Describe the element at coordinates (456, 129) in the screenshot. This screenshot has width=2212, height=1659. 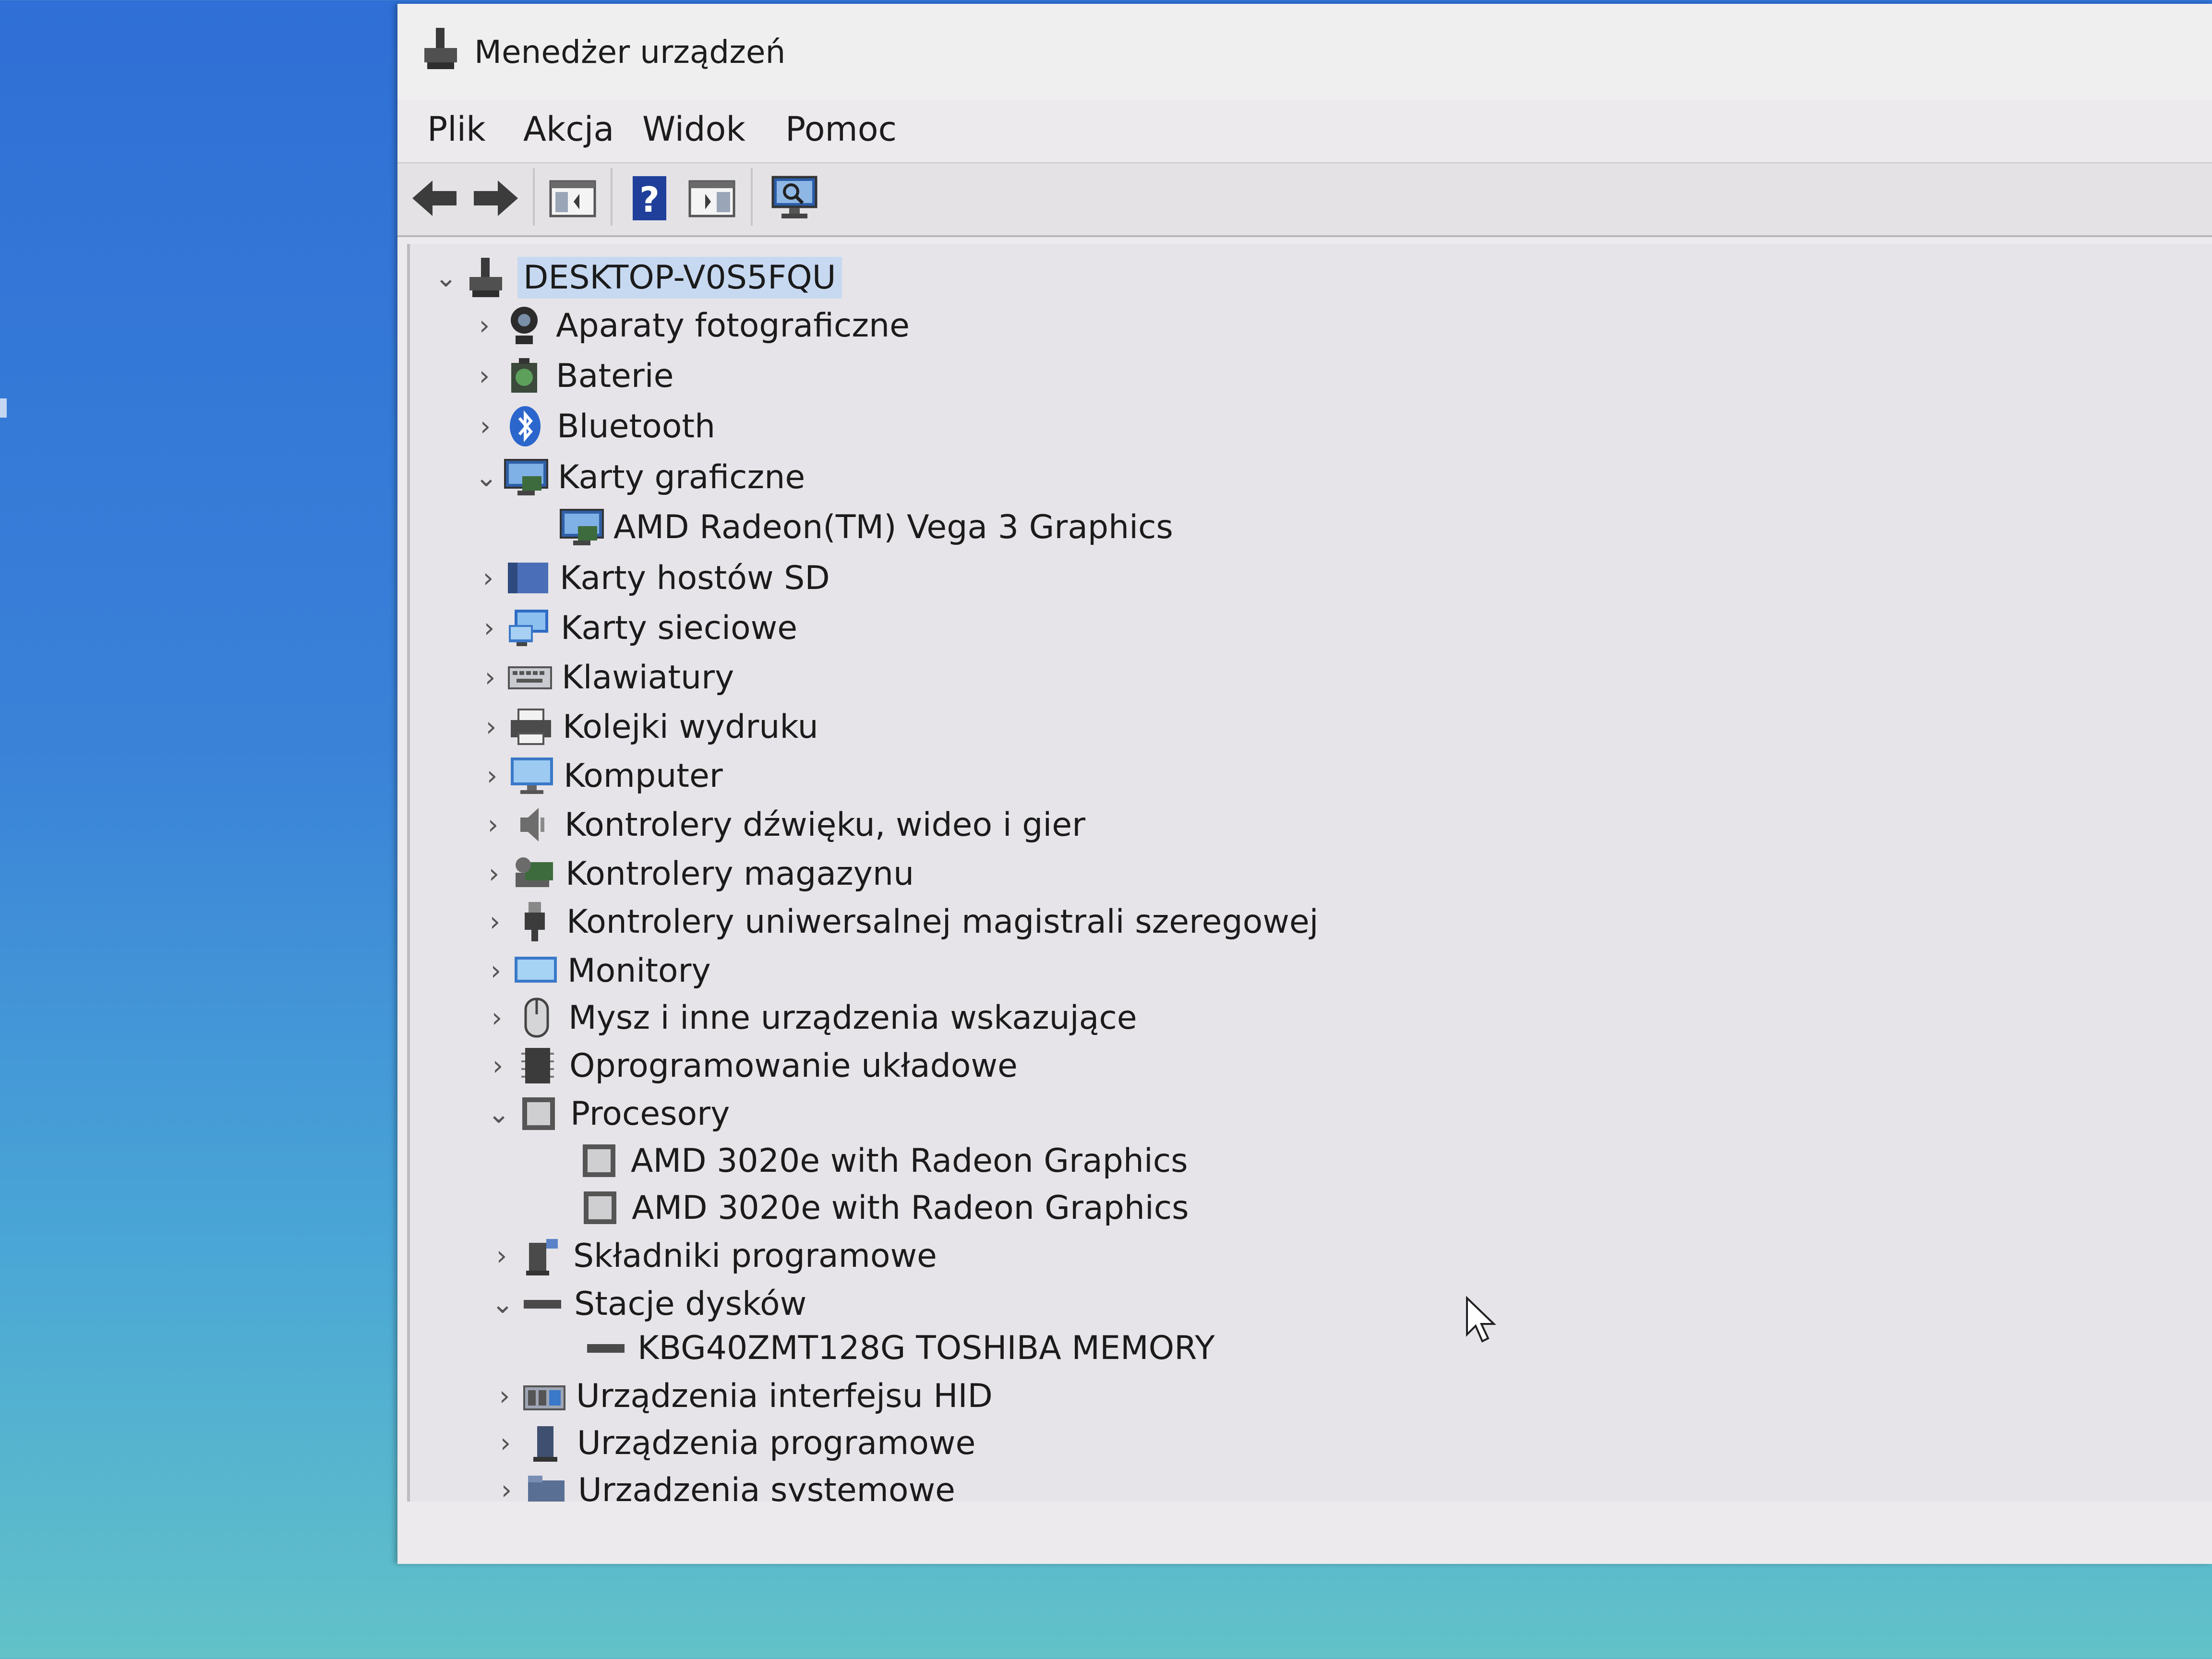
I see `menu-file: Plik` at that location.